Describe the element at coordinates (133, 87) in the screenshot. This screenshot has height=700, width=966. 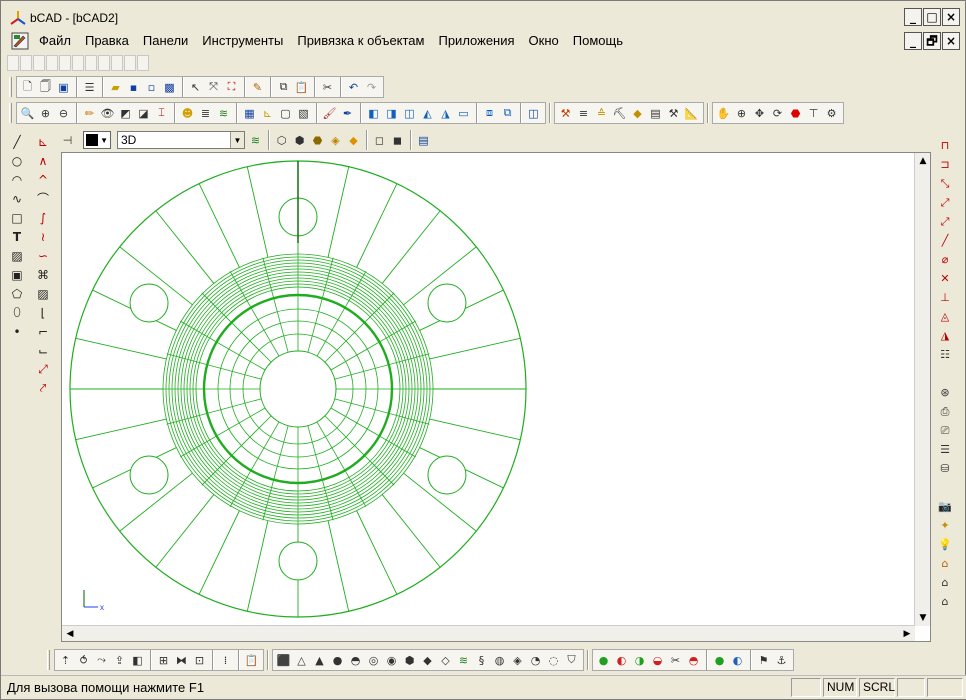
I see `save-icon: ▪` at that location.